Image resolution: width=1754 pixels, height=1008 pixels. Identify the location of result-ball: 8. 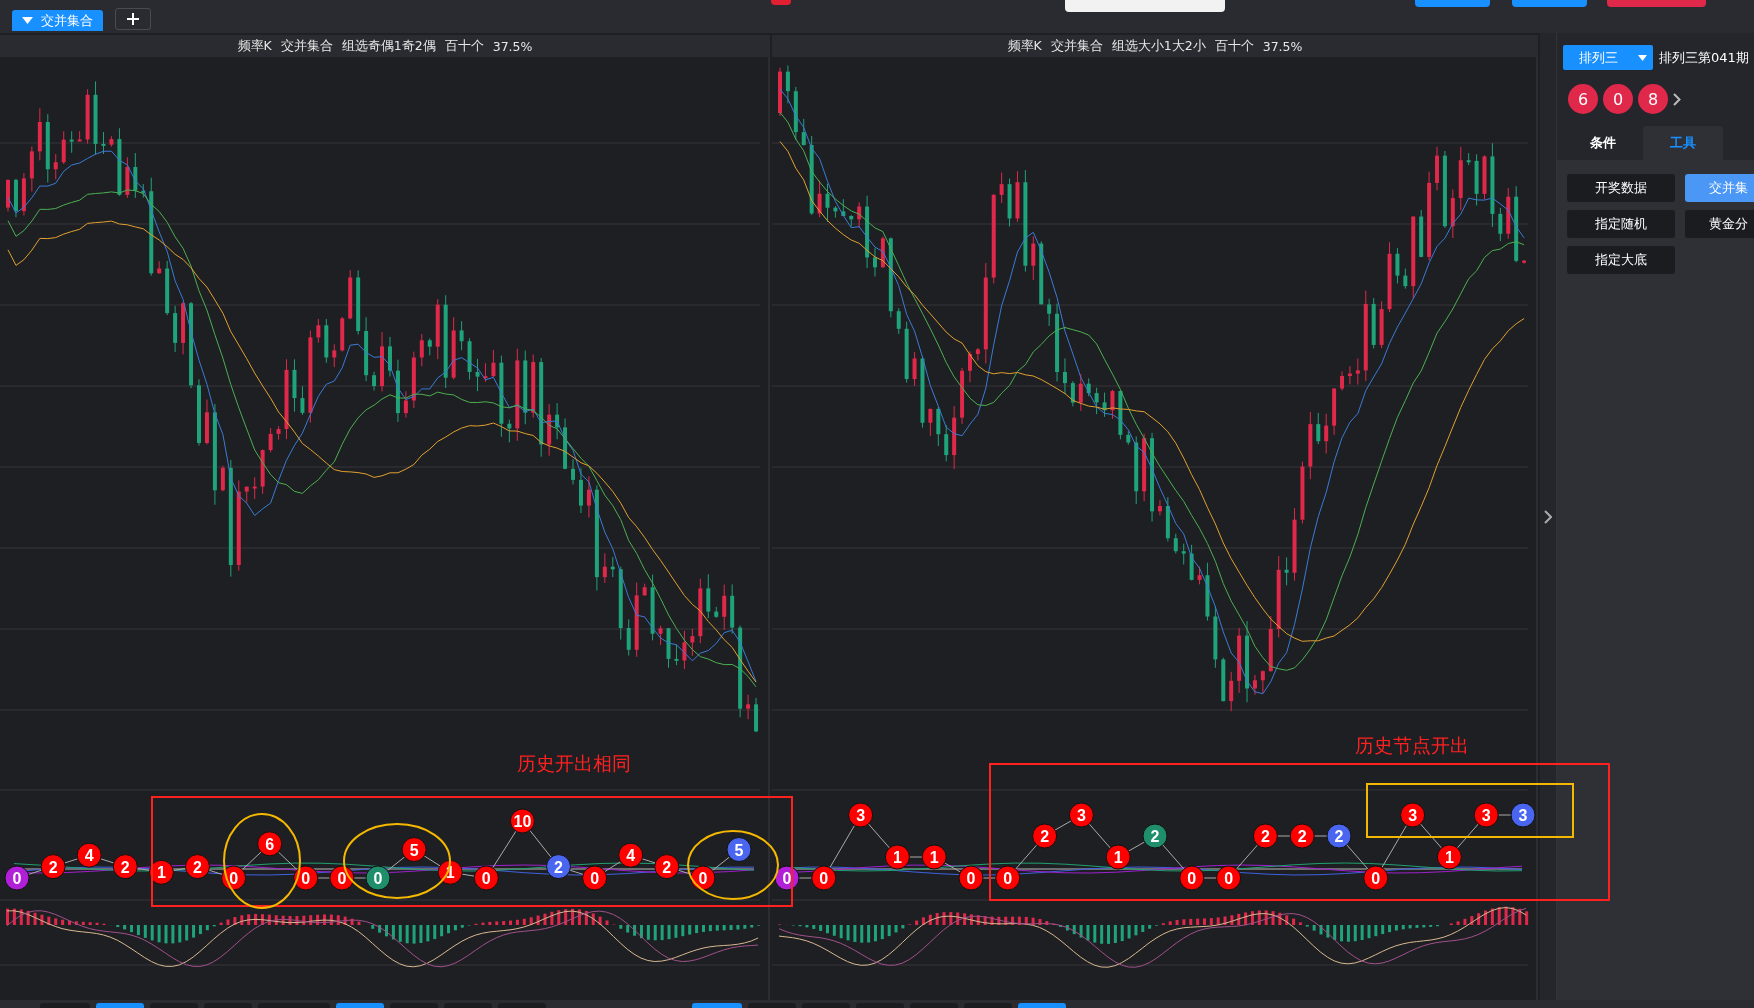
(1653, 99).